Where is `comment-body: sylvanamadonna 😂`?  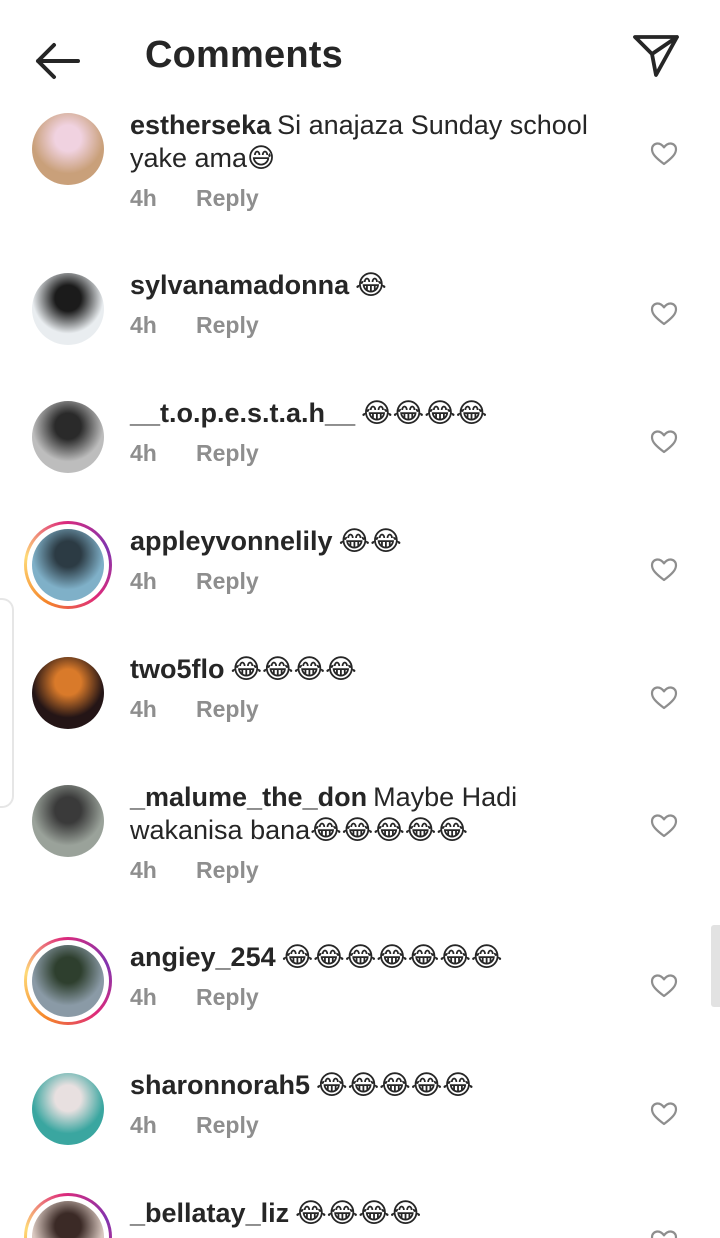
comment-body: sylvanamadonna 😂 is located at coordinates (370, 285).